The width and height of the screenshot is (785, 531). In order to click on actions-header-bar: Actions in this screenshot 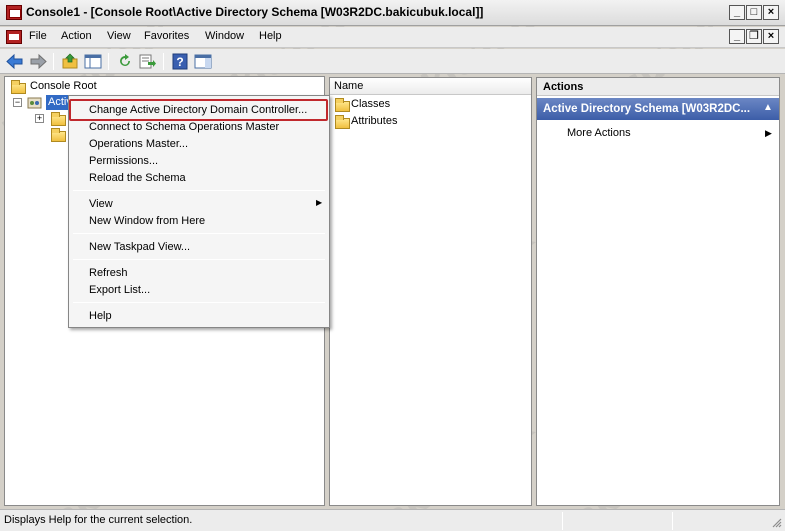, I will do `click(658, 87)`.